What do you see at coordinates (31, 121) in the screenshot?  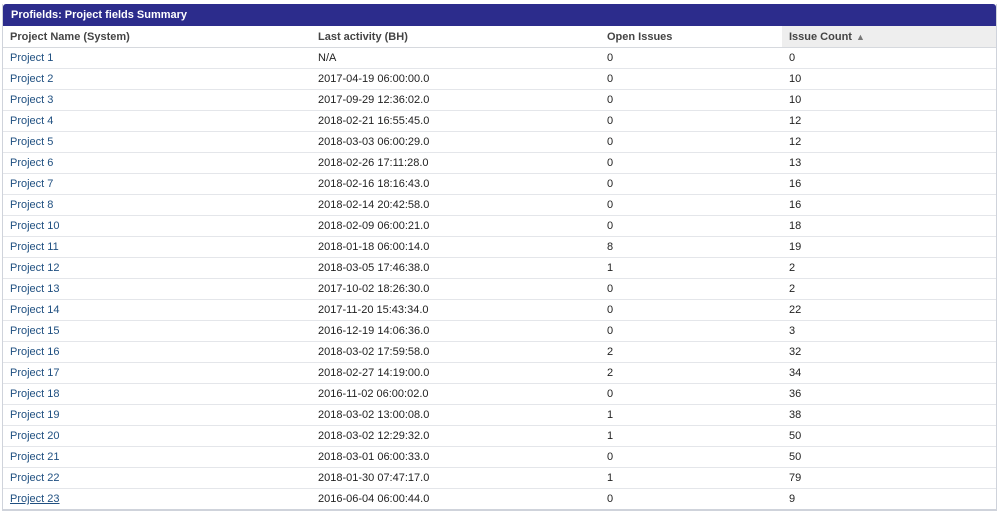 I see `project-link: Project 4` at bounding box center [31, 121].